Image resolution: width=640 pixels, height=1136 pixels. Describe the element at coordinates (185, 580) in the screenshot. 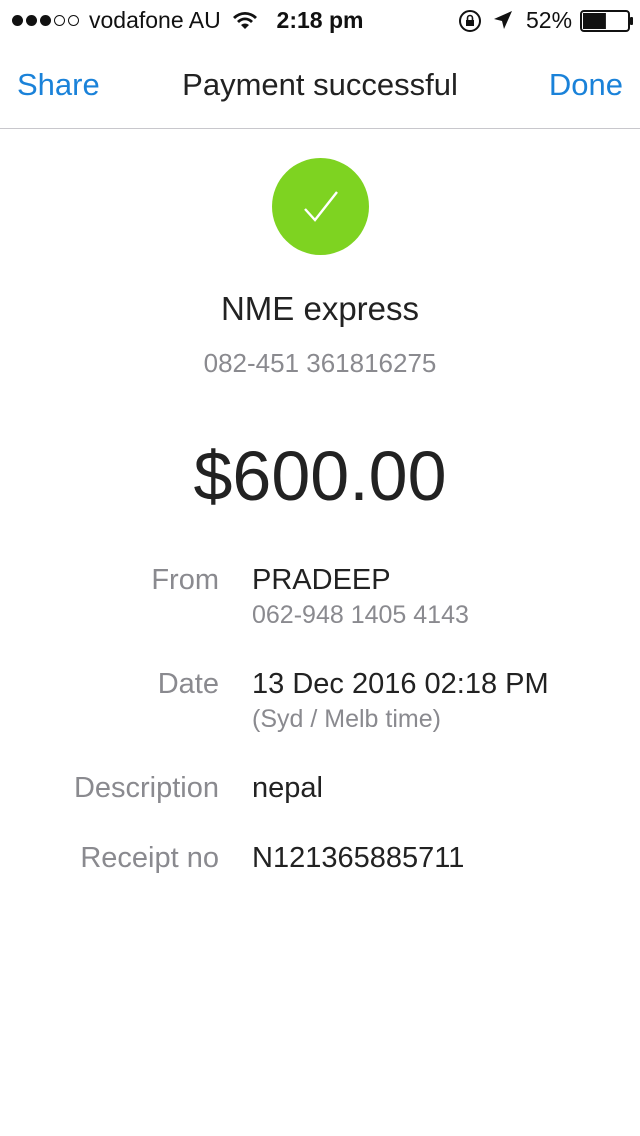

I see `from-label: From` at that location.